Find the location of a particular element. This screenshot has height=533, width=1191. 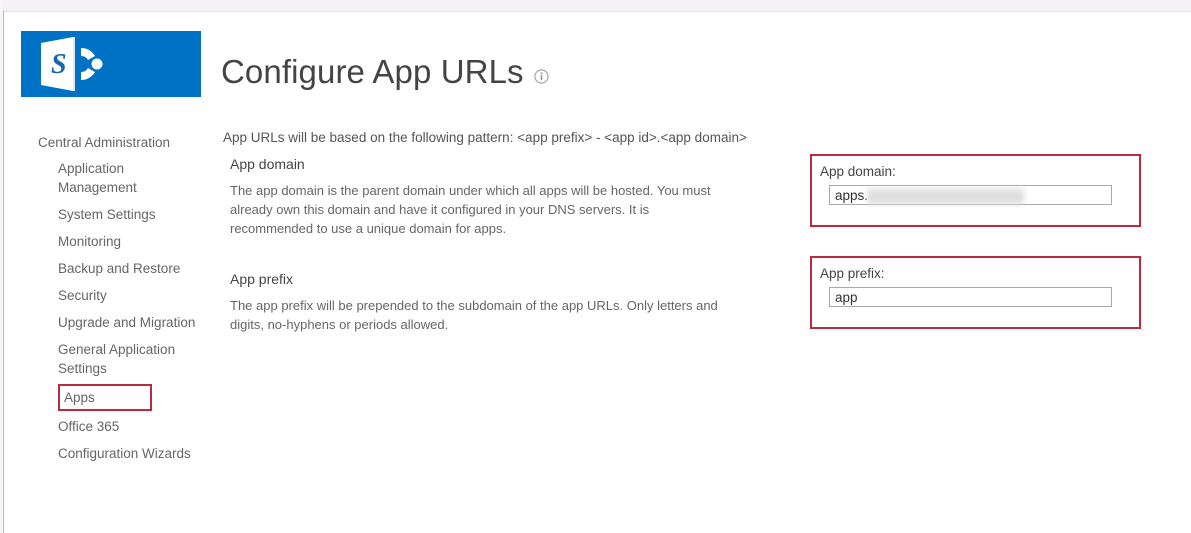

app-domain-label: App domain: is located at coordinates (858, 171).